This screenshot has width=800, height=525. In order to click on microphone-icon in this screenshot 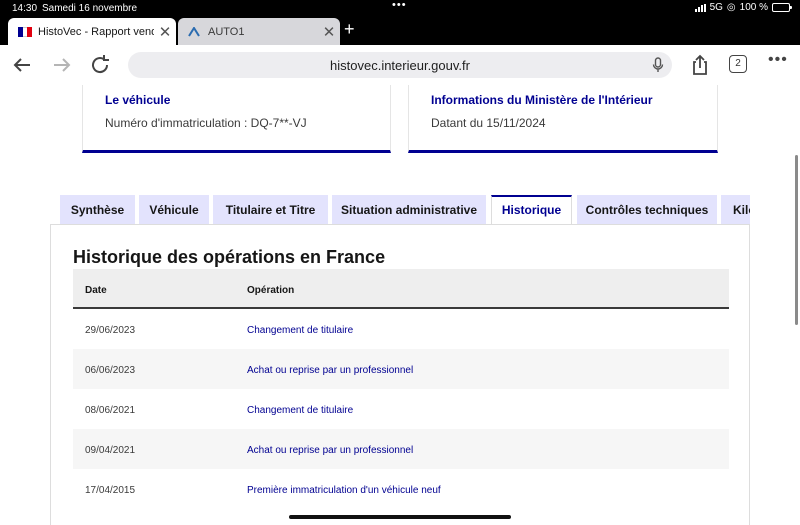, I will do `click(658, 65)`.